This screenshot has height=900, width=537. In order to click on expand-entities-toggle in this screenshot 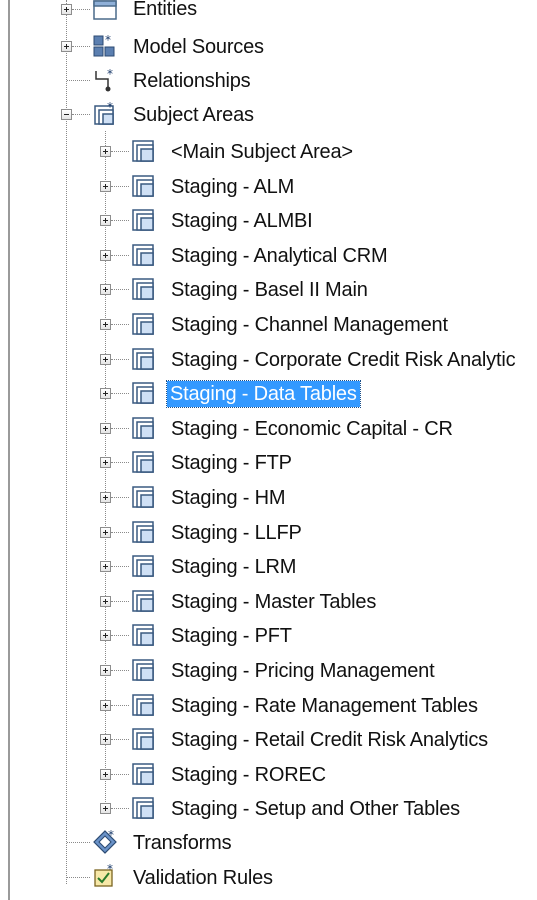, I will do `click(66, 9)`.